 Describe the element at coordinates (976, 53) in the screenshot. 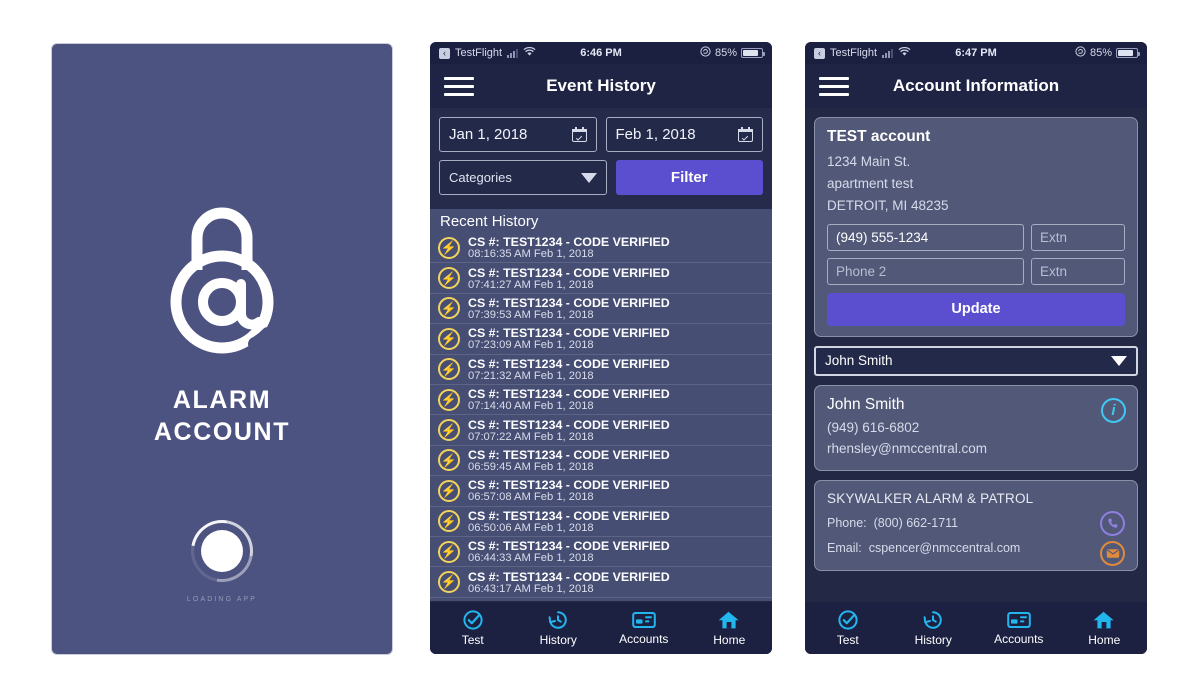

I see `status-bar: ‹ TestFlight 6:47 PM 85%` at that location.